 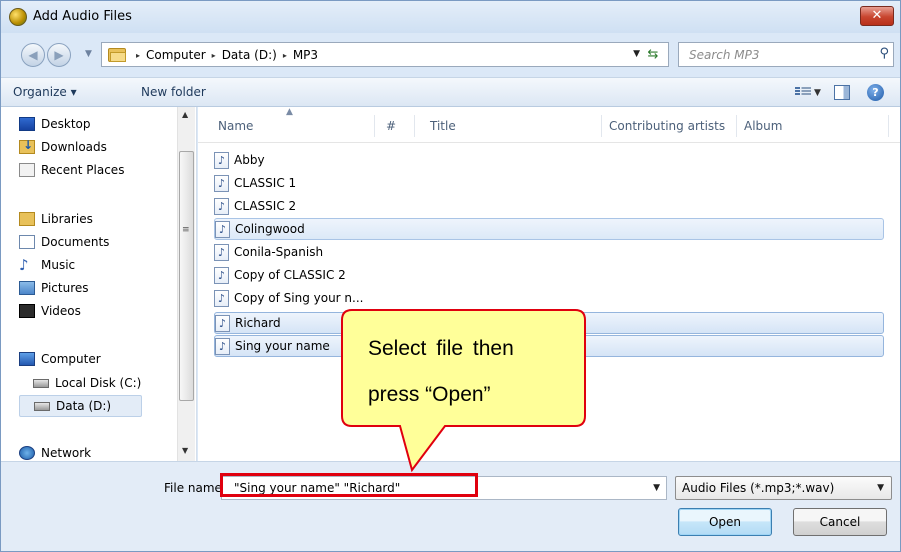 I want to click on file-name-dropdown-icon: ▼, so click(x=656, y=488).